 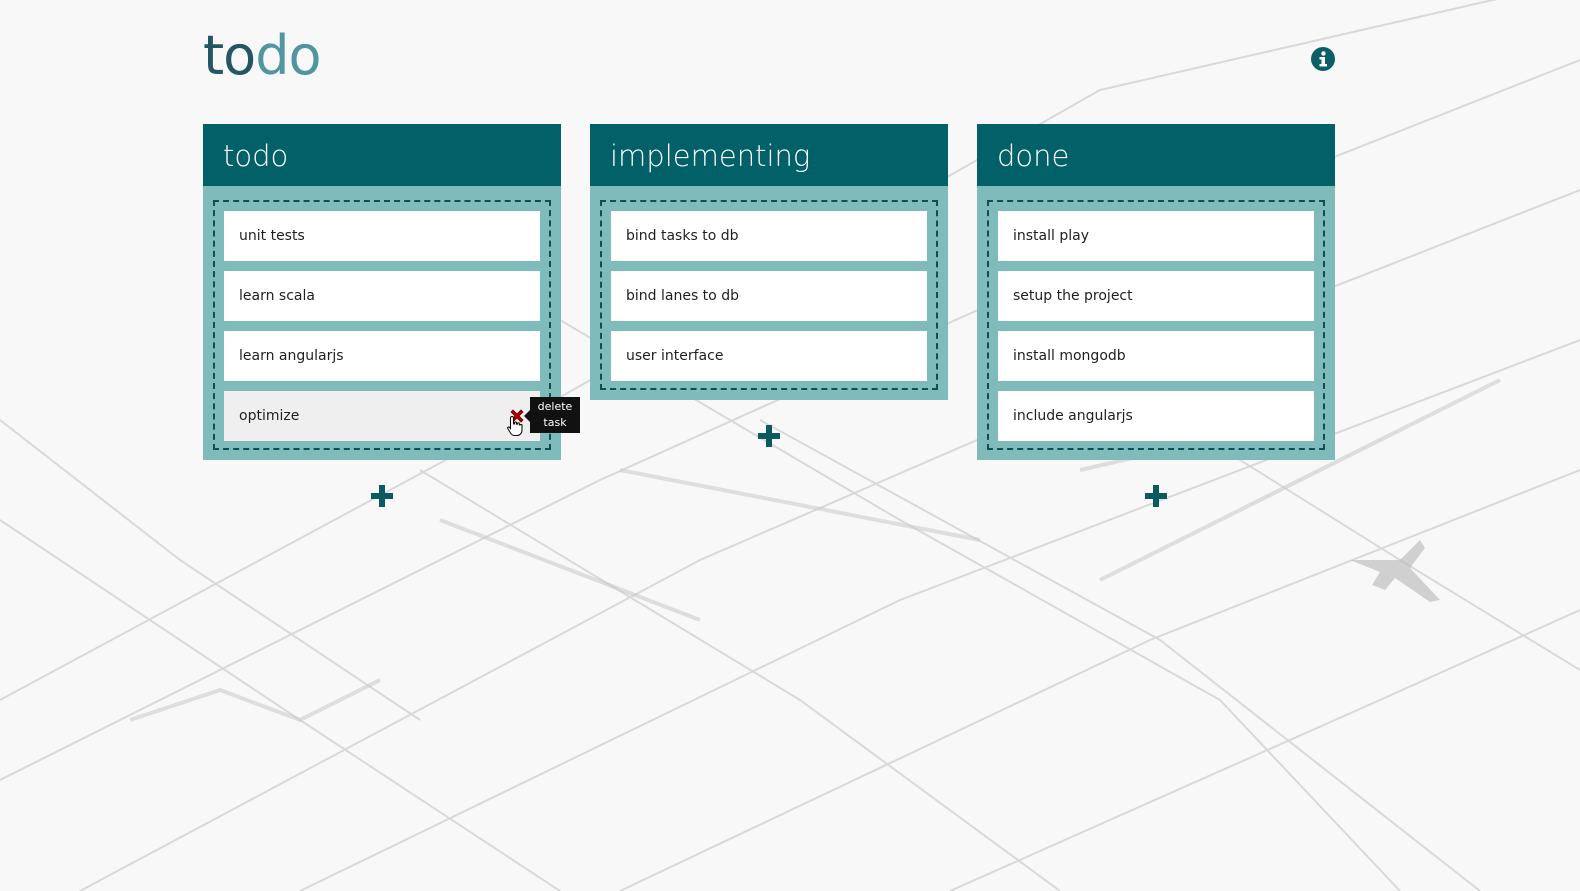 What do you see at coordinates (1156, 296) in the screenshot?
I see `task-card: setup the project` at bounding box center [1156, 296].